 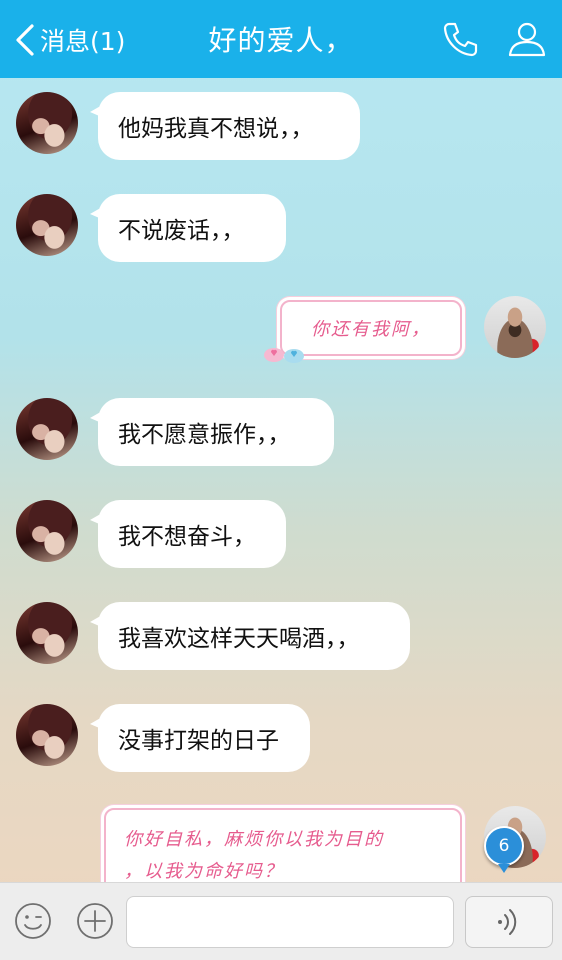 I want to click on chevron-left-icon, so click(x=25, y=40).